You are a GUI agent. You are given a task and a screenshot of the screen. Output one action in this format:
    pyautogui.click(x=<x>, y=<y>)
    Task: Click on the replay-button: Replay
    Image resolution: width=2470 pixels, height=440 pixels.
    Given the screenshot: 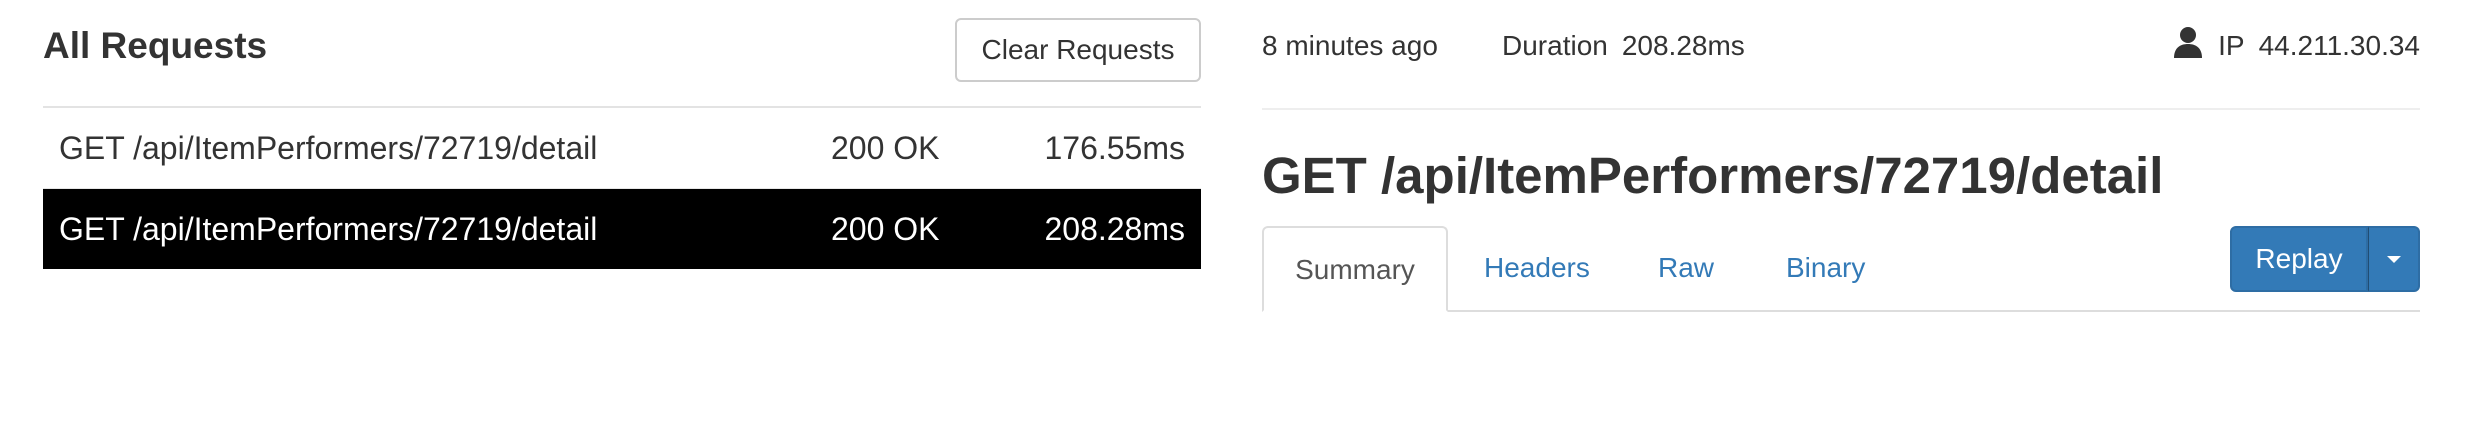 What is the action you would take?
    pyautogui.click(x=2299, y=259)
    